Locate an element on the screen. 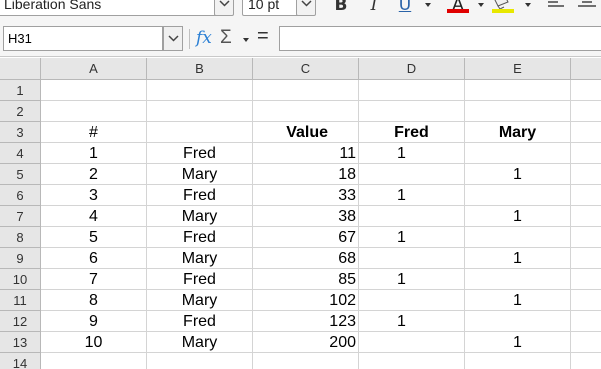 This screenshot has height=369, width=601. cell-f4 is located at coordinates (586, 153).